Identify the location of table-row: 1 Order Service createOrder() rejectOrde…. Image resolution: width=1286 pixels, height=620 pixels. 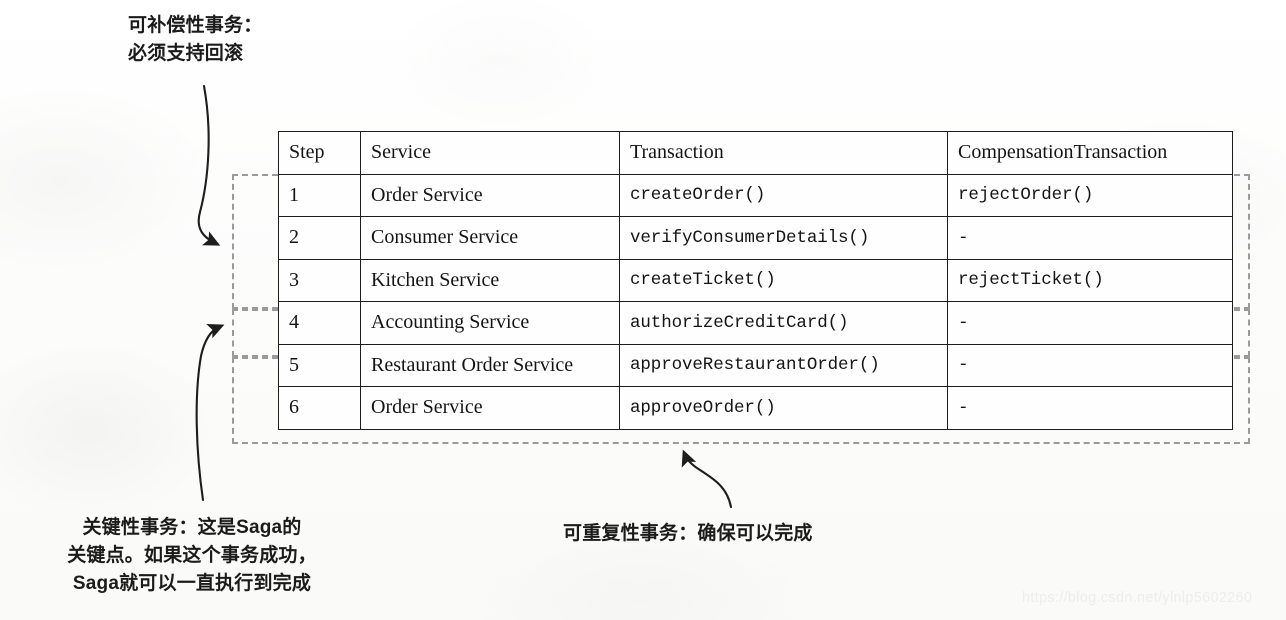
(755, 195).